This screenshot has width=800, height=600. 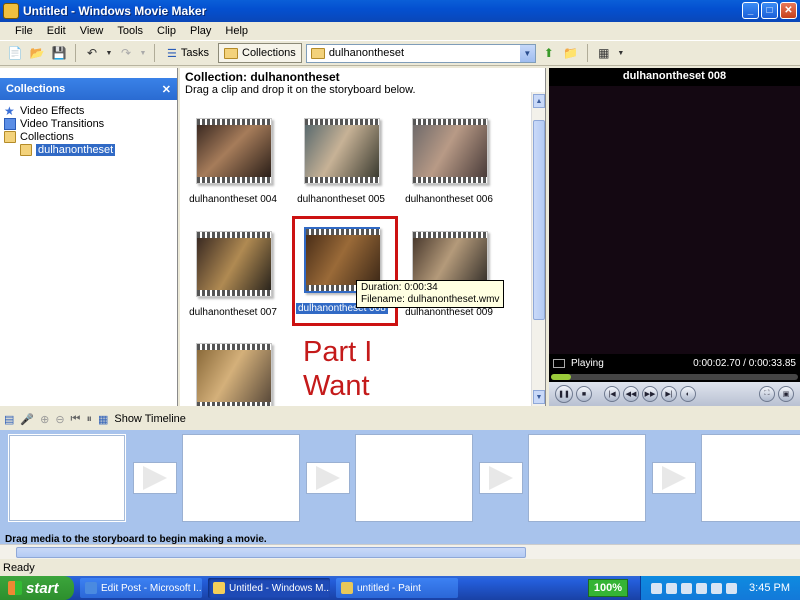 I want to click on fullscreen-button: ⛶, so click(x=767, y=394).